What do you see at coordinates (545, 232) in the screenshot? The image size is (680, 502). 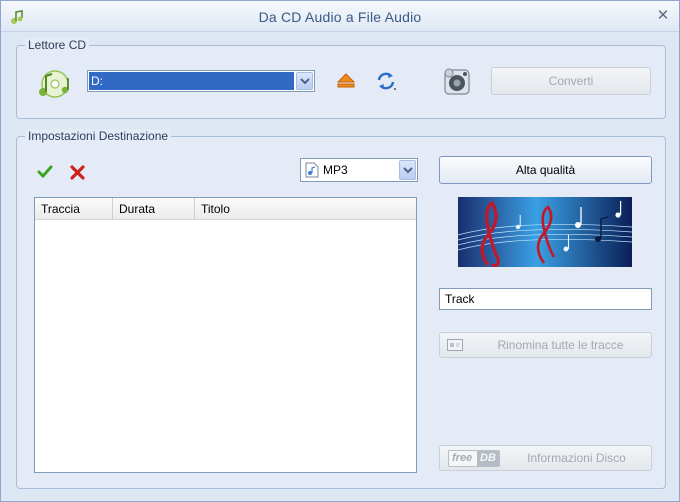 I see `music-notes-image` at bounding box center [545, 232].